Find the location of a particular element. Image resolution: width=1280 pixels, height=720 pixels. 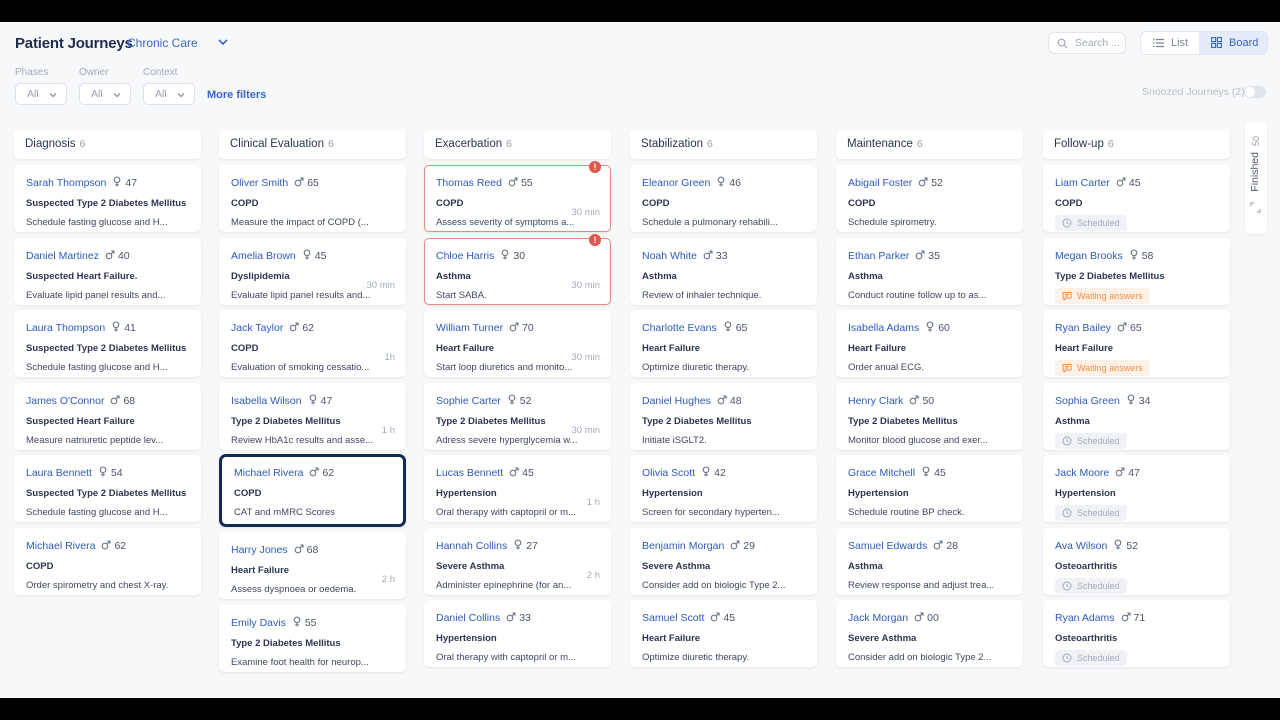

patient-name: Eleanor Green is located at coordinates (676, 183).